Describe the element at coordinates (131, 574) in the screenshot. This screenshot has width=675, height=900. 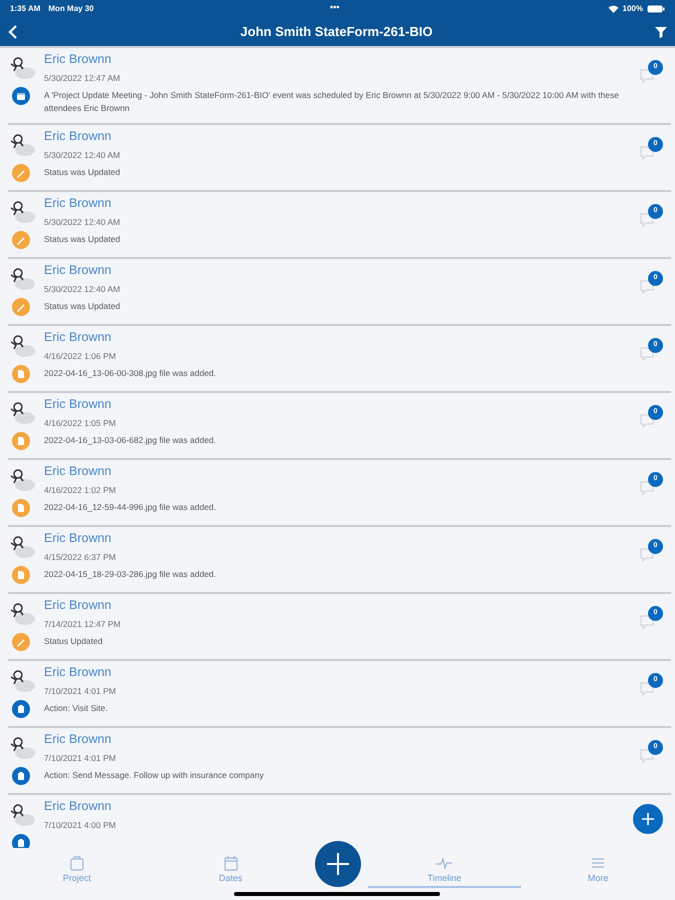
I see `activity-description: 2022-04-15_18-29-03-286.jpg file was added.` at that location.